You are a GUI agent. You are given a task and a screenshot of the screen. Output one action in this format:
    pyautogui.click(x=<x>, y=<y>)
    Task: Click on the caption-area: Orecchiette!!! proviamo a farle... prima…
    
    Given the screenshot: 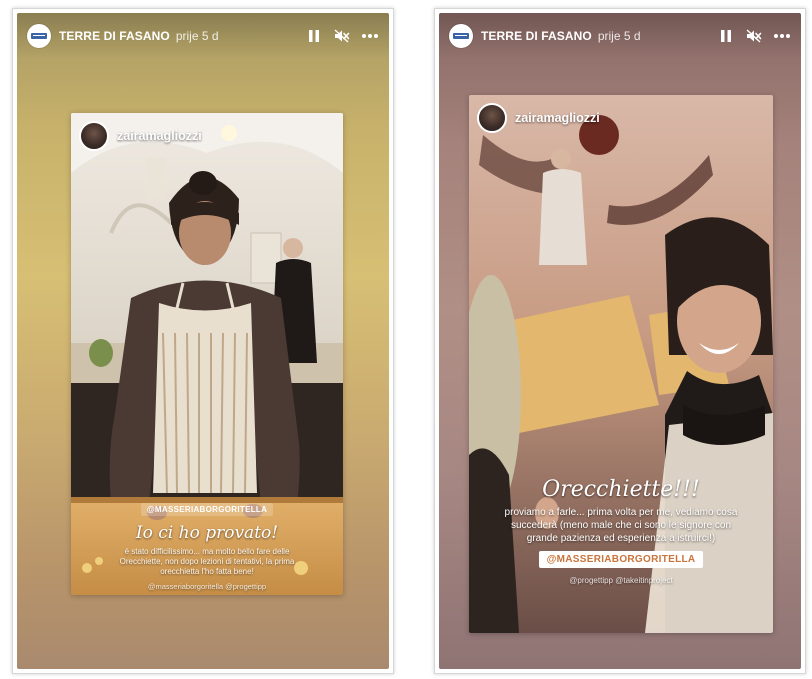 What is the action you would take?
    pyautogui.click(x=621, y=531)
    